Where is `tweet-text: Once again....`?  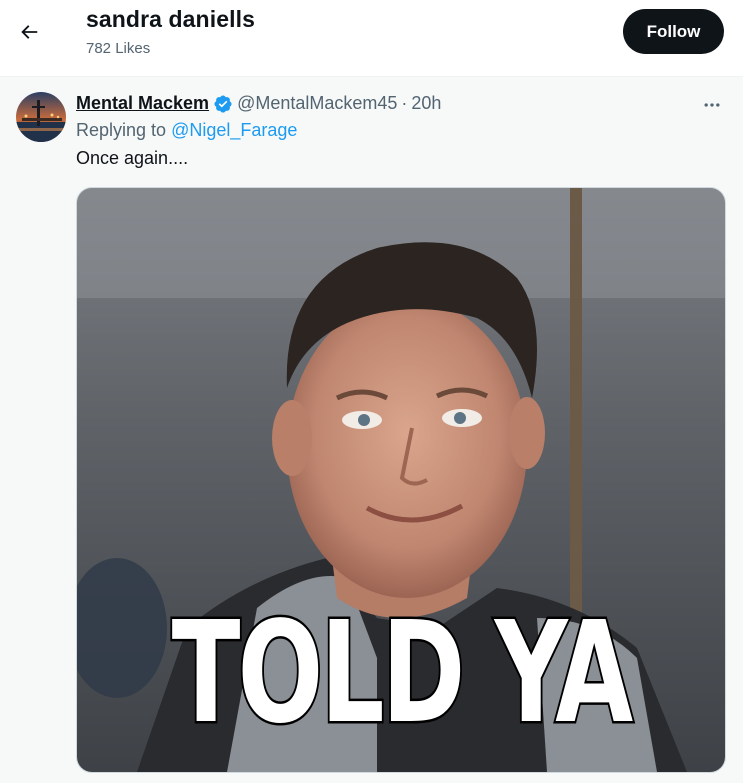
tweet-text: Once again.... is located at coordinates (132, 158).